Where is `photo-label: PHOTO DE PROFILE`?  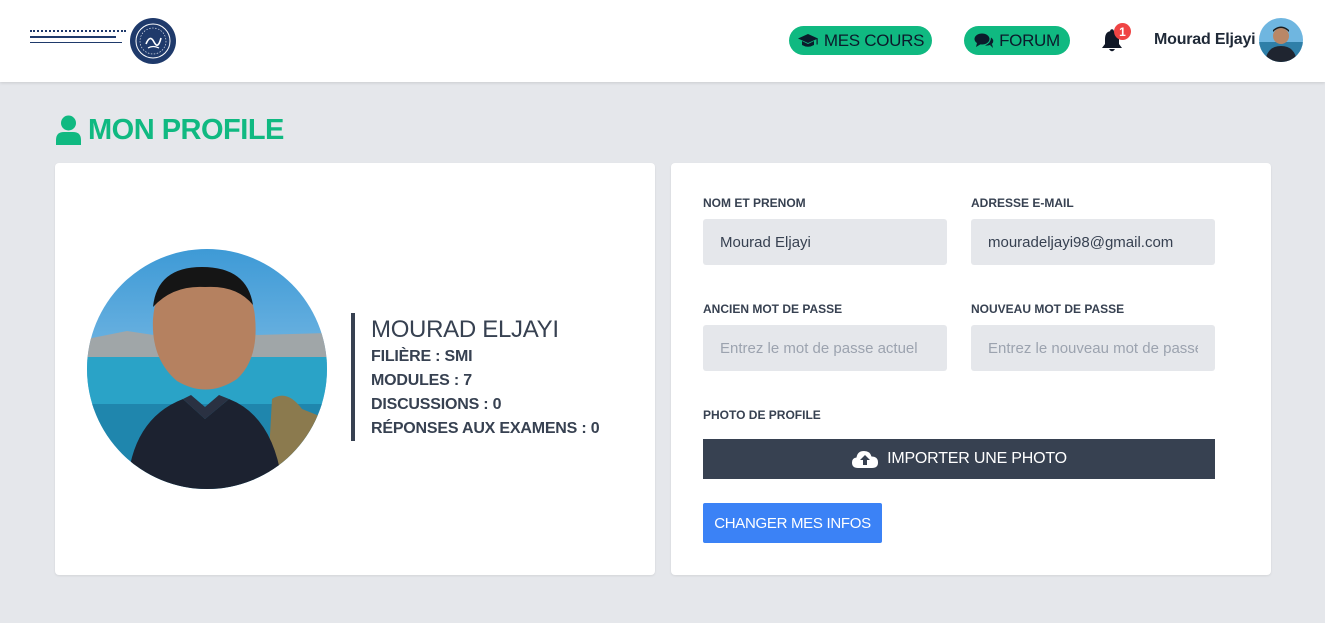 photo-label: PHOTO DE PROFILE is located at coordinates (762, 415).